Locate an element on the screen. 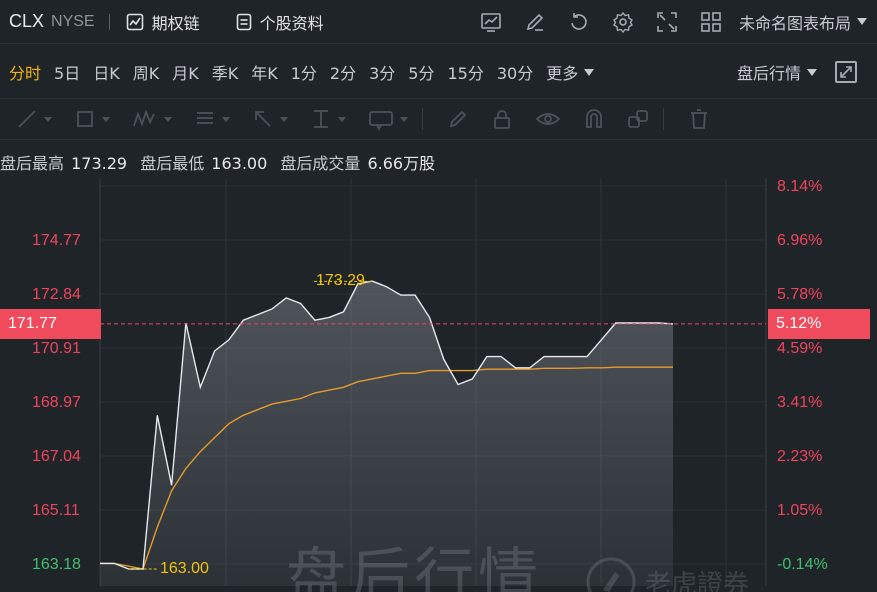  watermark-text: 盘后行情 is located at coordinates (414, 567).